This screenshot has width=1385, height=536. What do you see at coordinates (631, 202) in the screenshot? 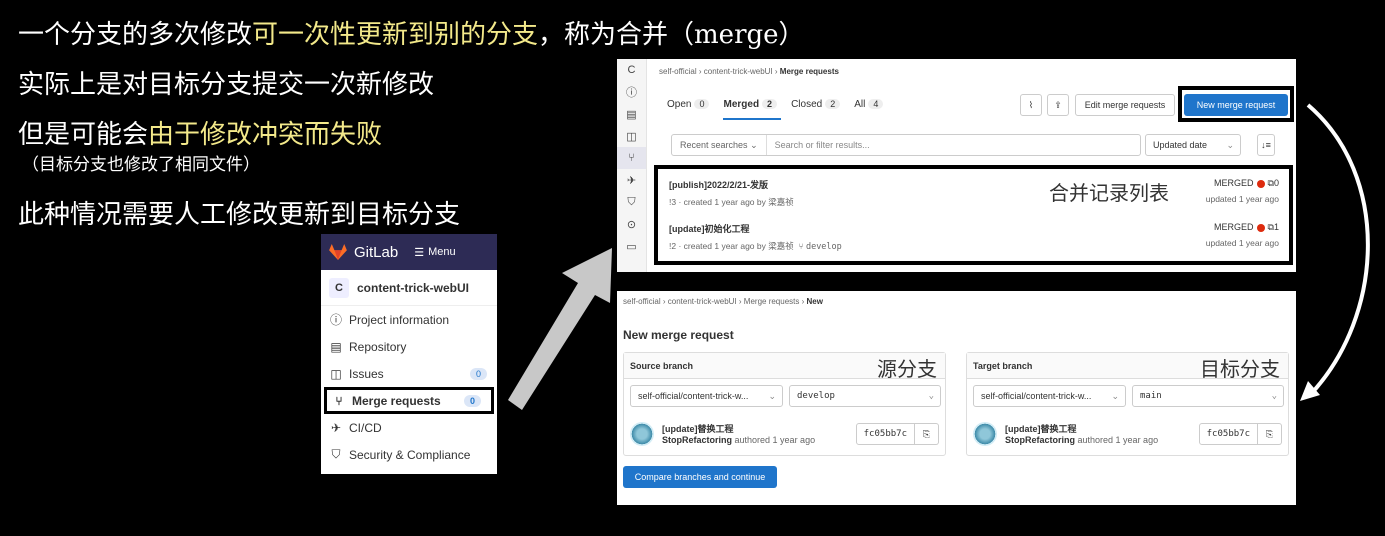
I see `shield-icon: ⛉` at bounding box center [631, 202].